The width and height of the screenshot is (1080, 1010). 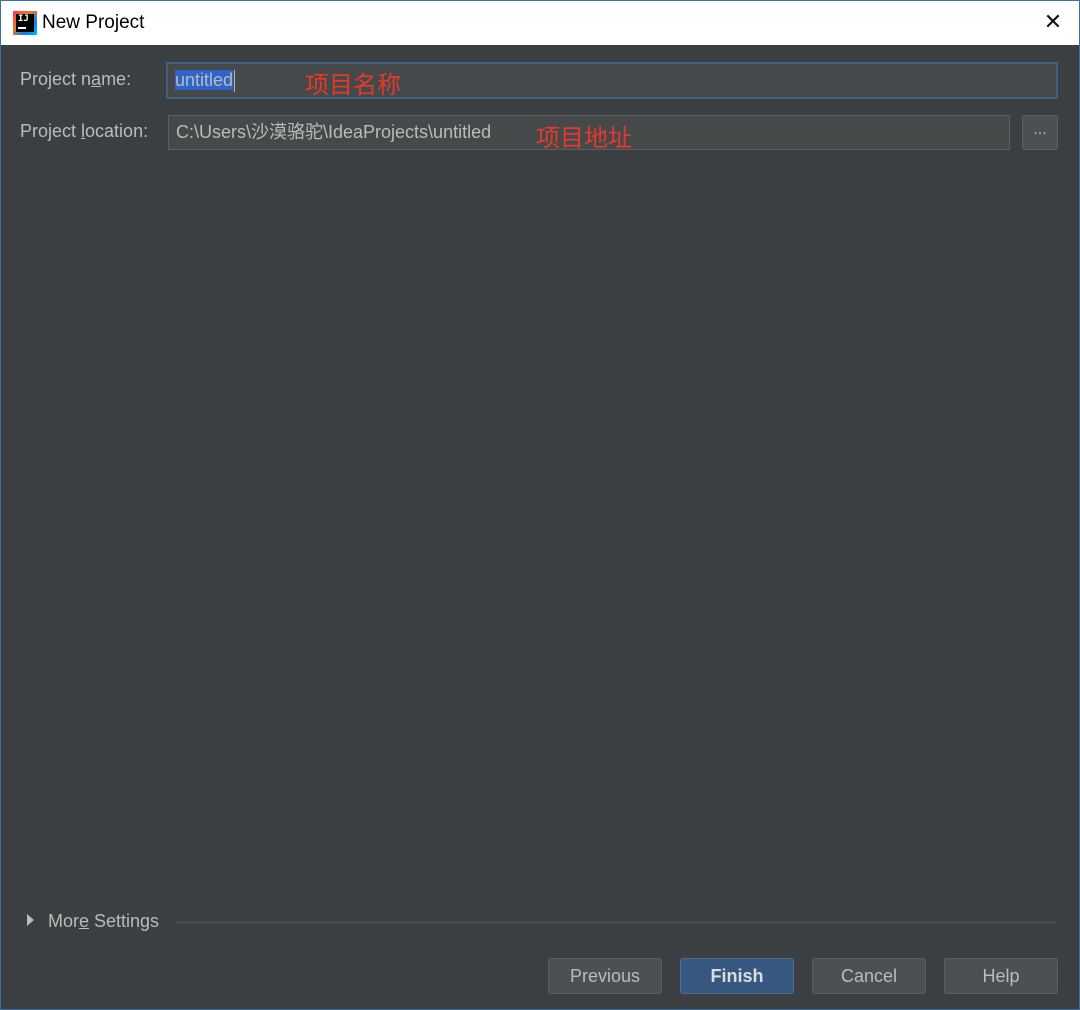 What do you see at coordinates (869, 976) in the screenshot?
I see `cancel-button: Cancel` at bounding box center [869, 976].